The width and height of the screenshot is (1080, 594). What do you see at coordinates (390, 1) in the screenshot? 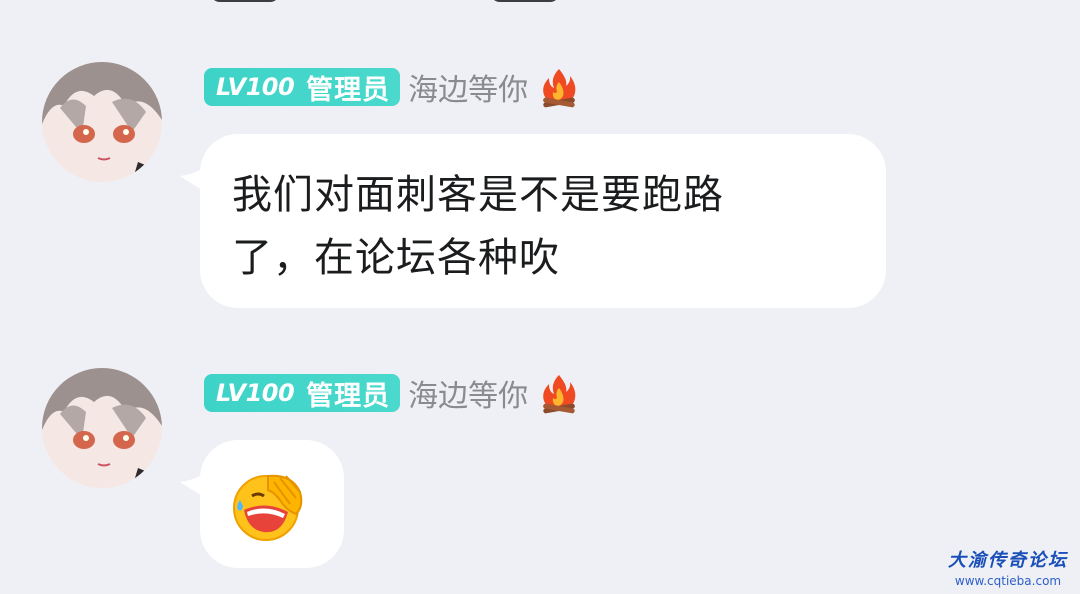
I see `previous-message-fragment` at bounding box center [390, 1].